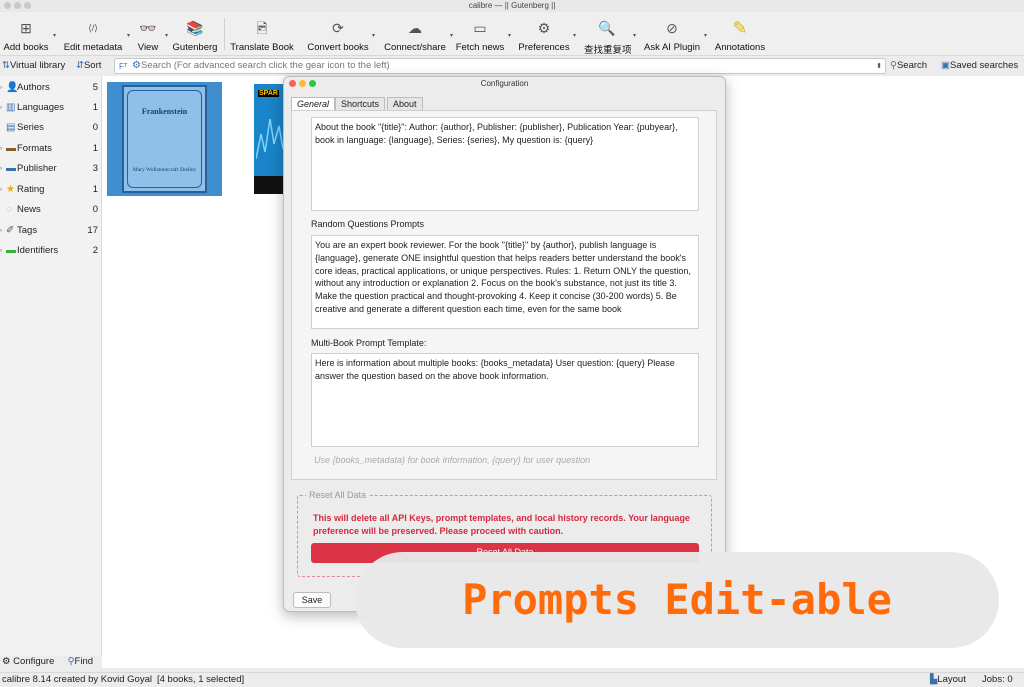  Describe the element at coordinates (10, 189) in the screenshot. I see `star-icon: ★` at that location.